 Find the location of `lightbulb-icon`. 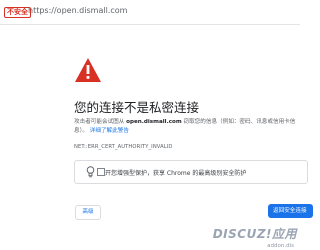

lightbulb-icon is located at coordinates (90, 172).